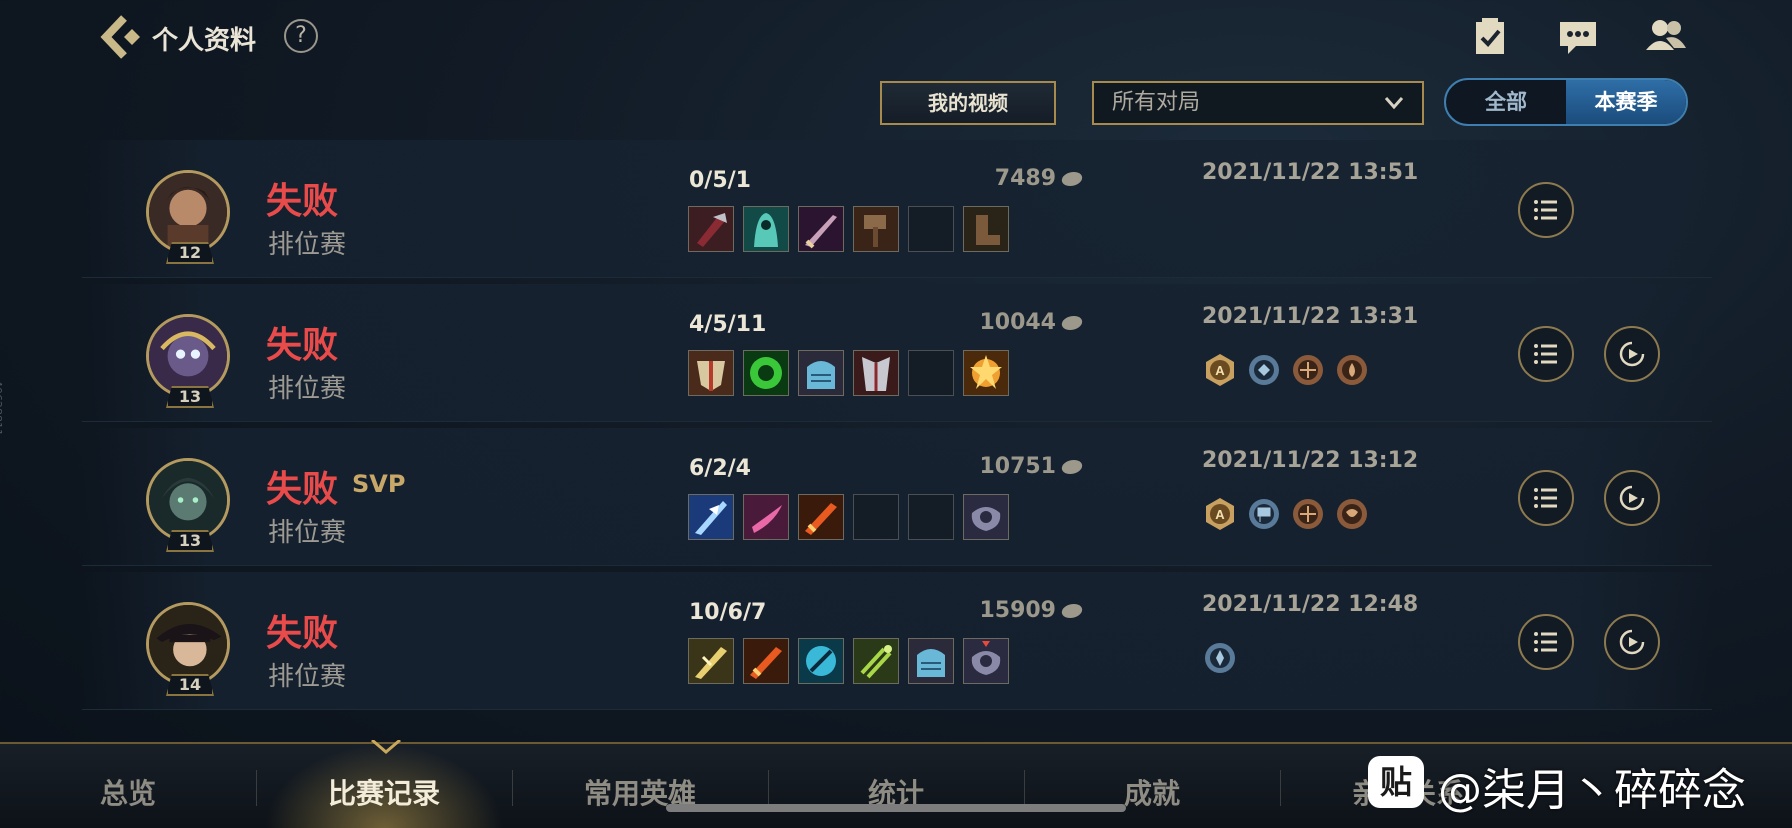 The width and height of the screenshot is (1792, 828). I want to click on gold-value: 15909, so click(1017, 610).